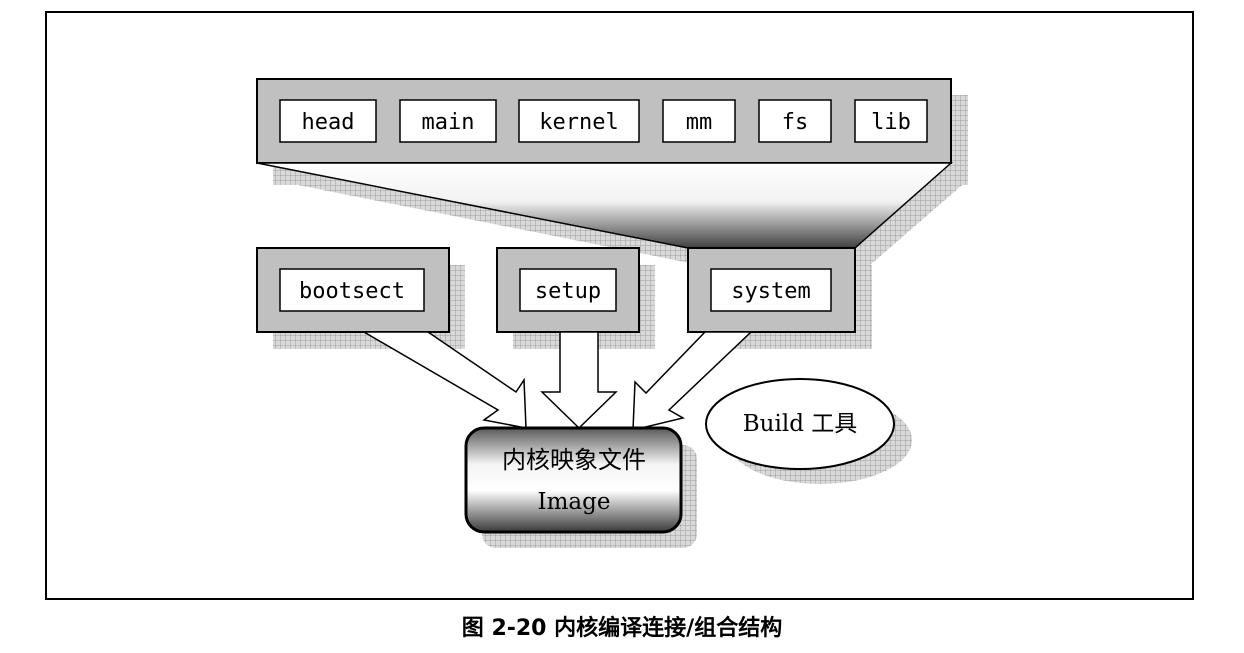 This screenshot has width=1244, height=653. What do you see at coordinates (699, 122) in the screenshot?
I see `module-mm-label: mm` at bounding box center [699, 122].